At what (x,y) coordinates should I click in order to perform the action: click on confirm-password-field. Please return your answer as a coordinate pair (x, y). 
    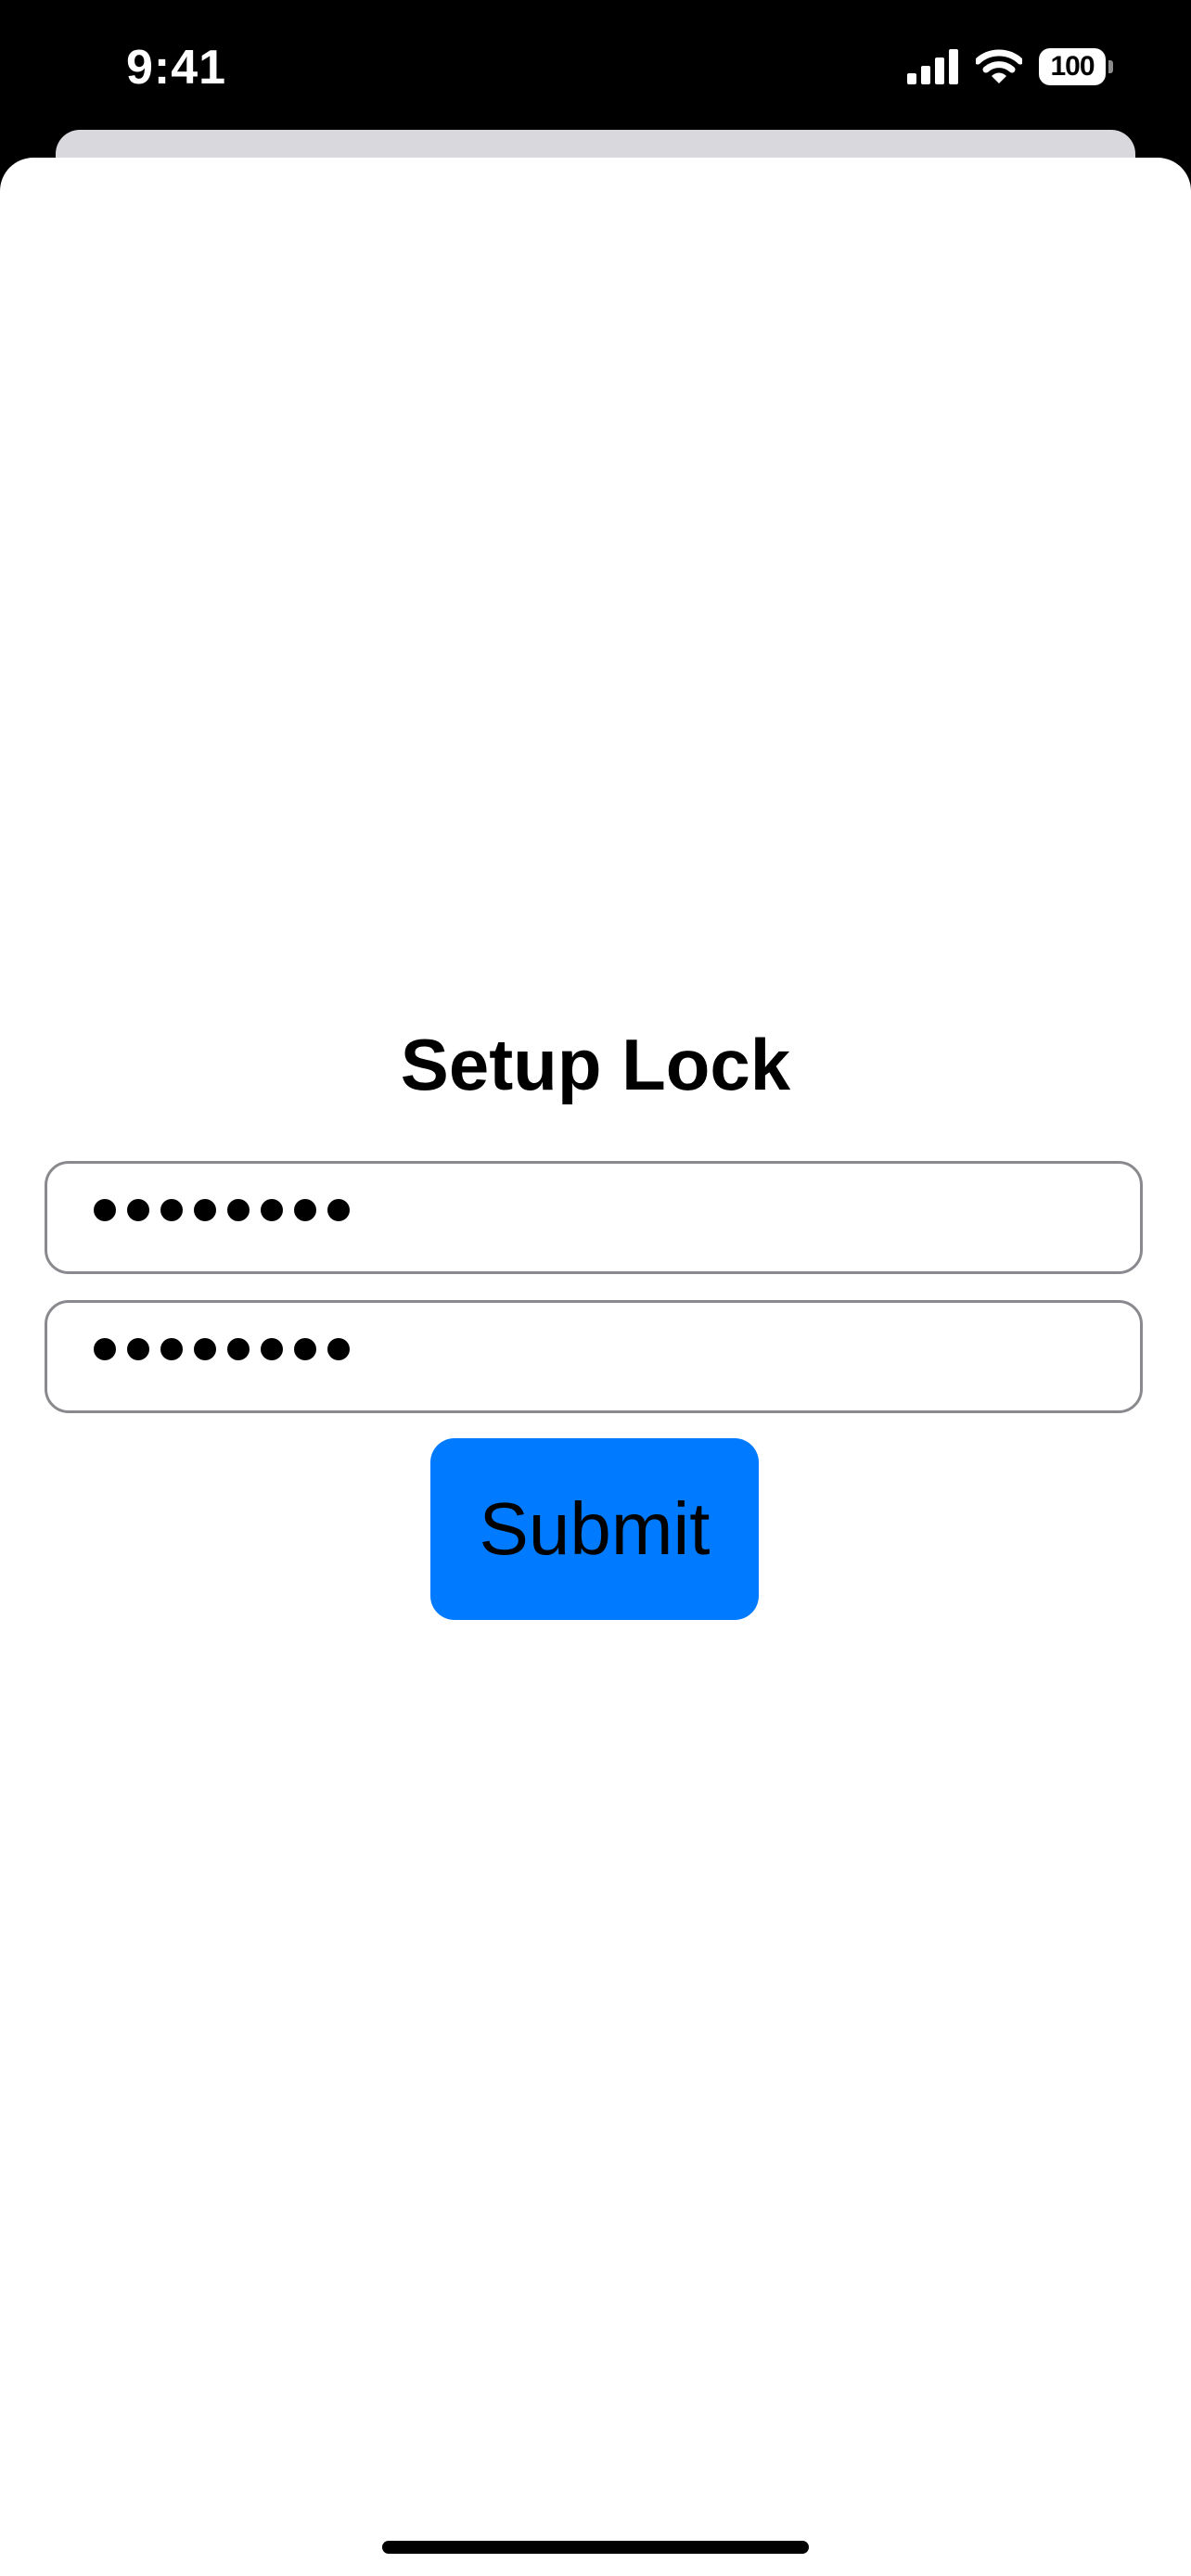
    Looking at the image, I should click on (594, 1357).